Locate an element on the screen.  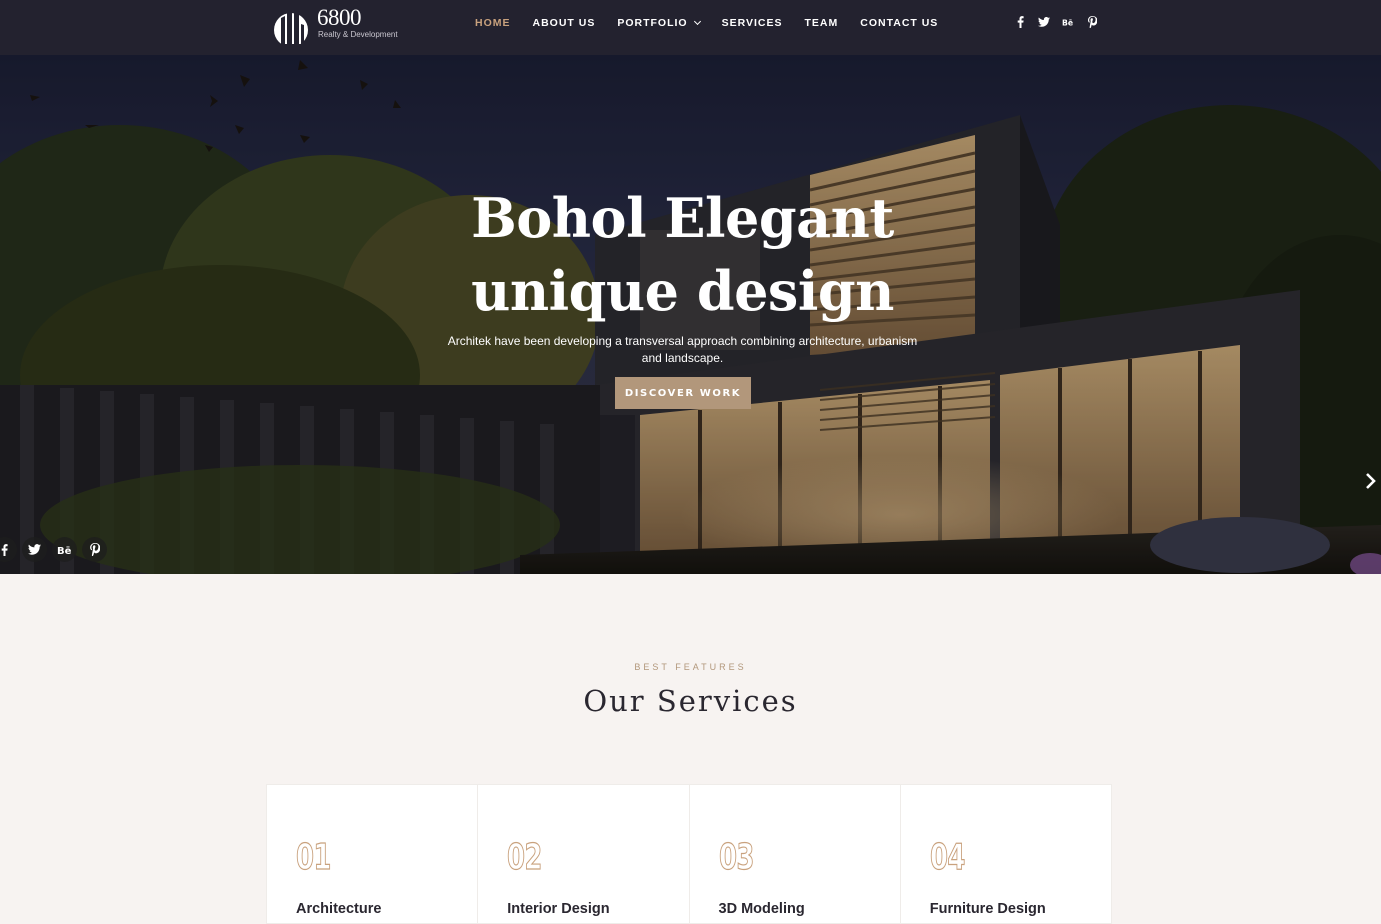
nav-home: HOME is located at coordinates (493, 23).